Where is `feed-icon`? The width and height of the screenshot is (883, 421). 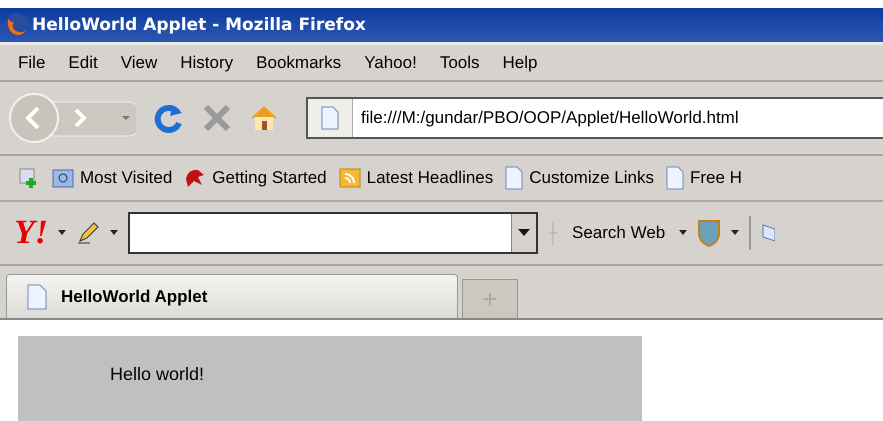 feed-icon is located at coordinates (349, 178).